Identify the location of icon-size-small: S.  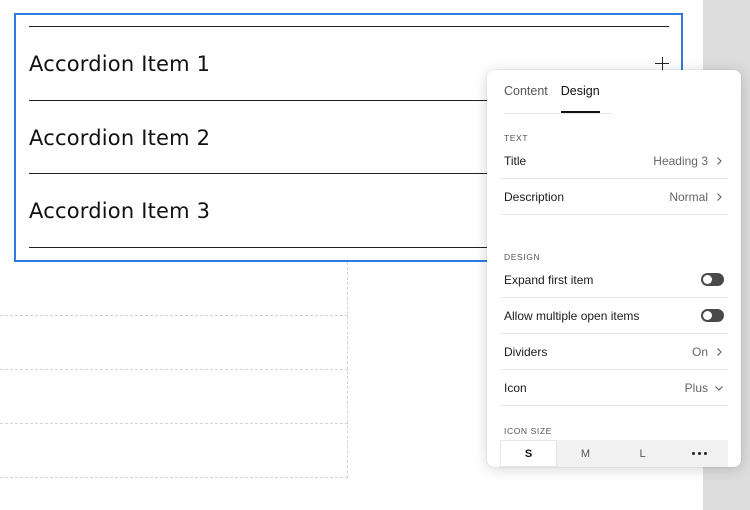
(528, 453).